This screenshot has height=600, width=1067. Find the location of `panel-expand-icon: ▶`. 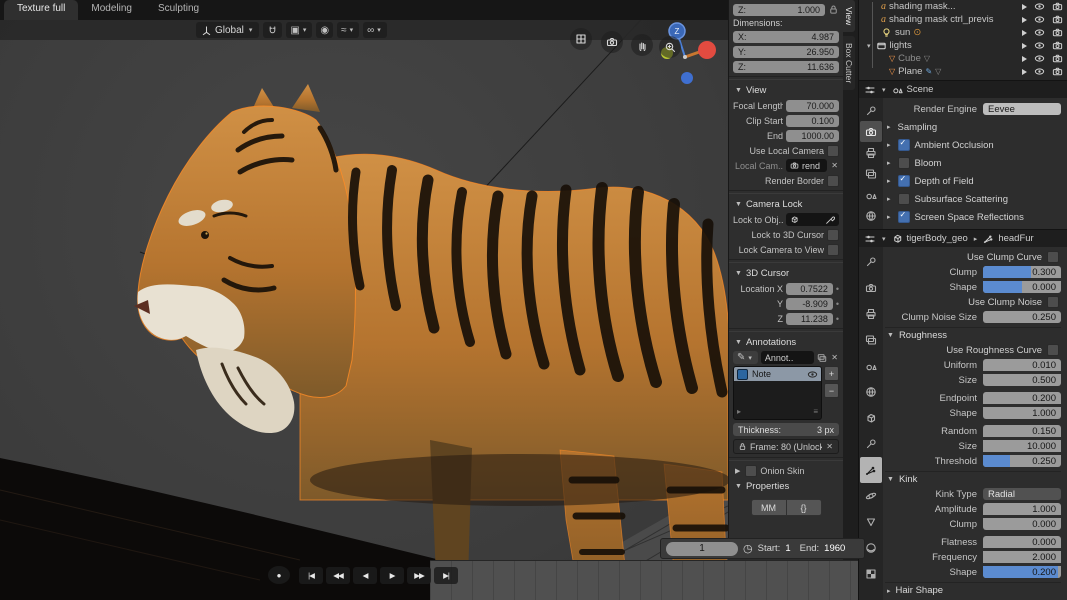

panel-expand-icon: ▶ is located at coordinates (737, 471).